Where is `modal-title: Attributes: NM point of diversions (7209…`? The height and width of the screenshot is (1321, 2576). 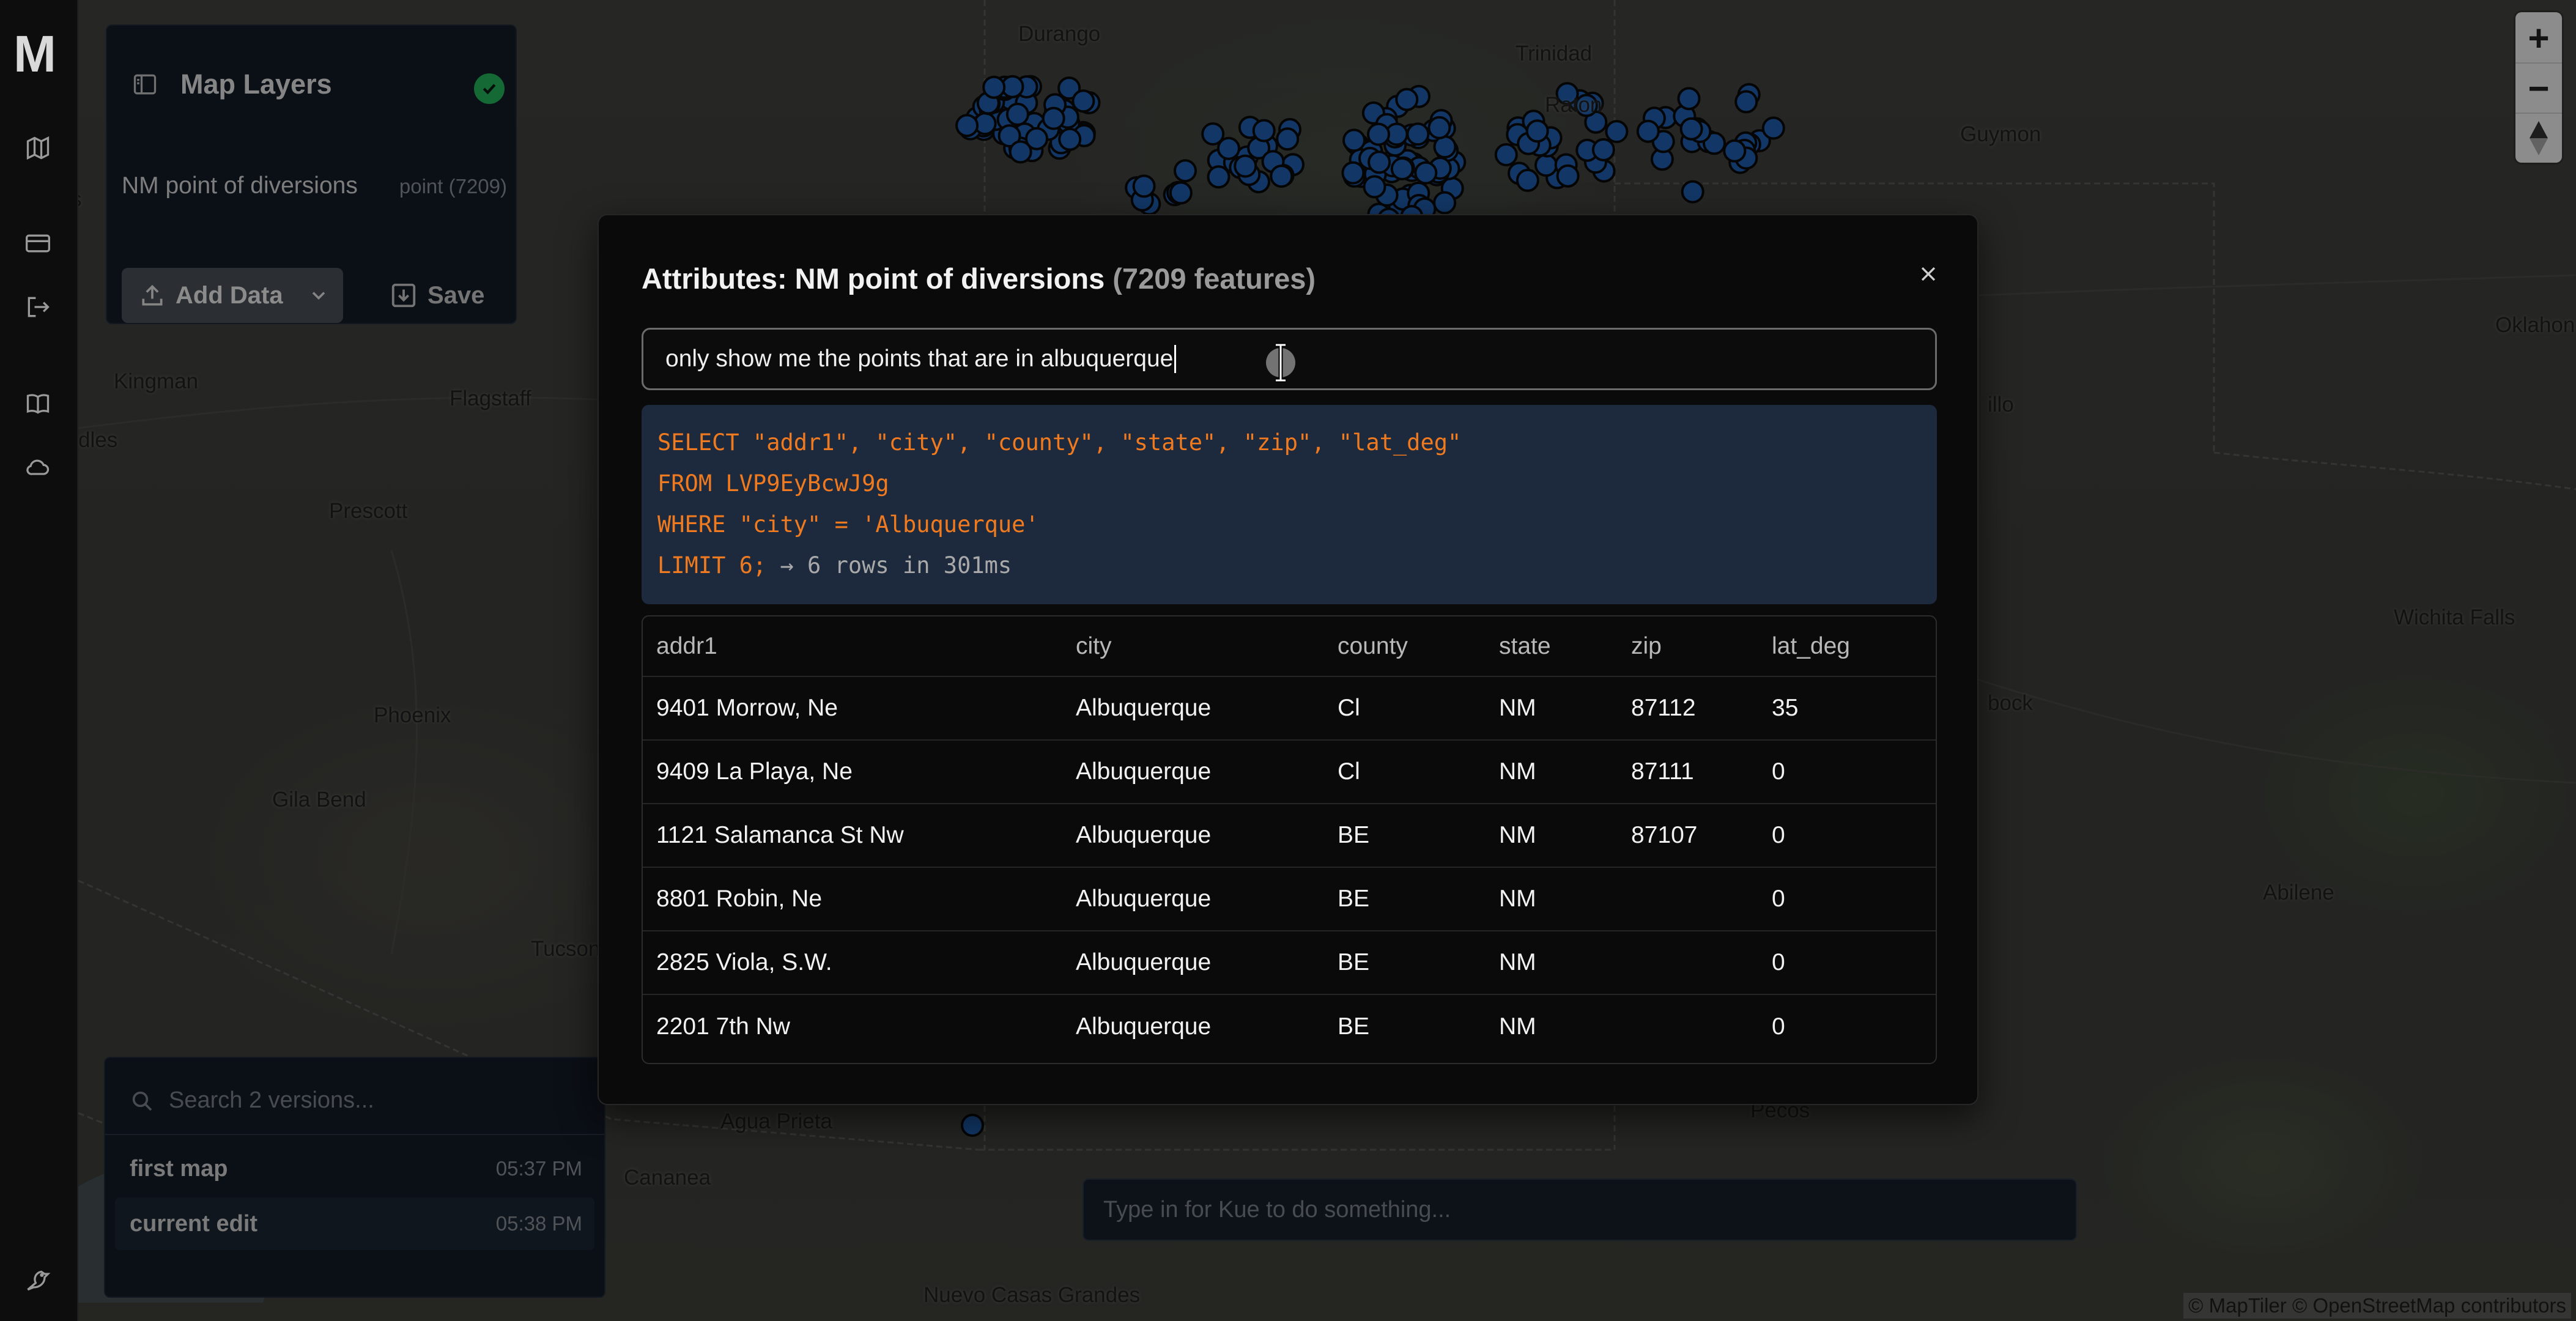 modal-title: Attributes: NM point of diversions (7209… is located at coordinates (979, 278).